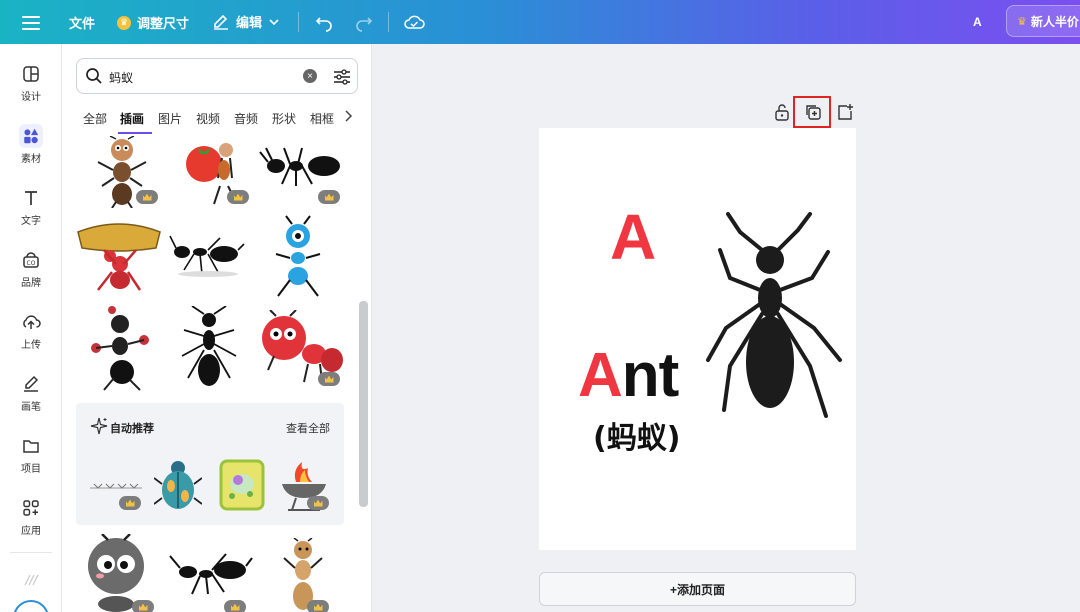 The height and width of the screenshot is (612, 1080). I want to click on tab-all: 全部, so click(95, 118).